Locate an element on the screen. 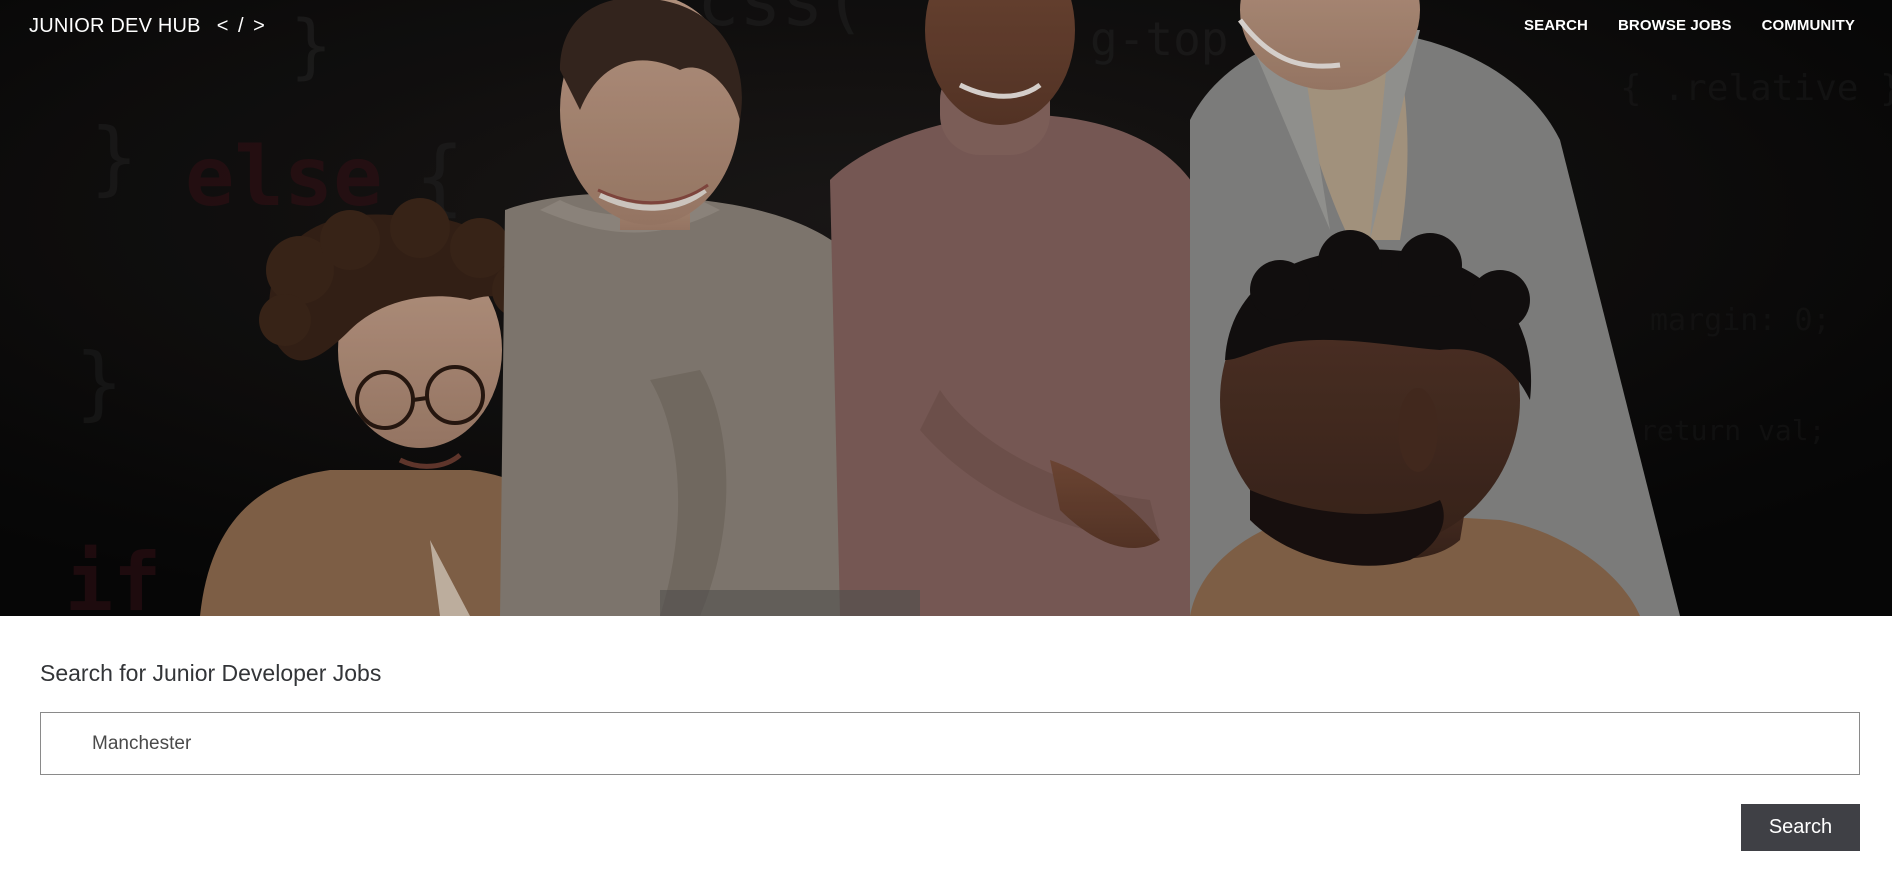 The image size is (1892, 877). brand-name: JUNIOR DEV HUB is located at coordinates (115, 26).